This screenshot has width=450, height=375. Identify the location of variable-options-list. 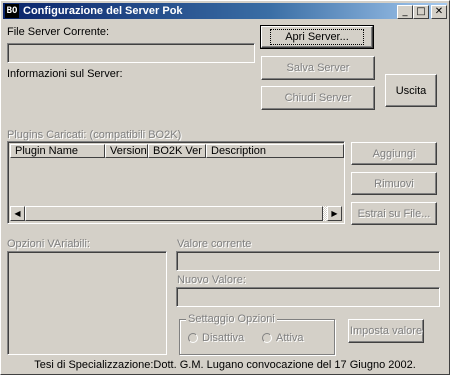
(87, 303).